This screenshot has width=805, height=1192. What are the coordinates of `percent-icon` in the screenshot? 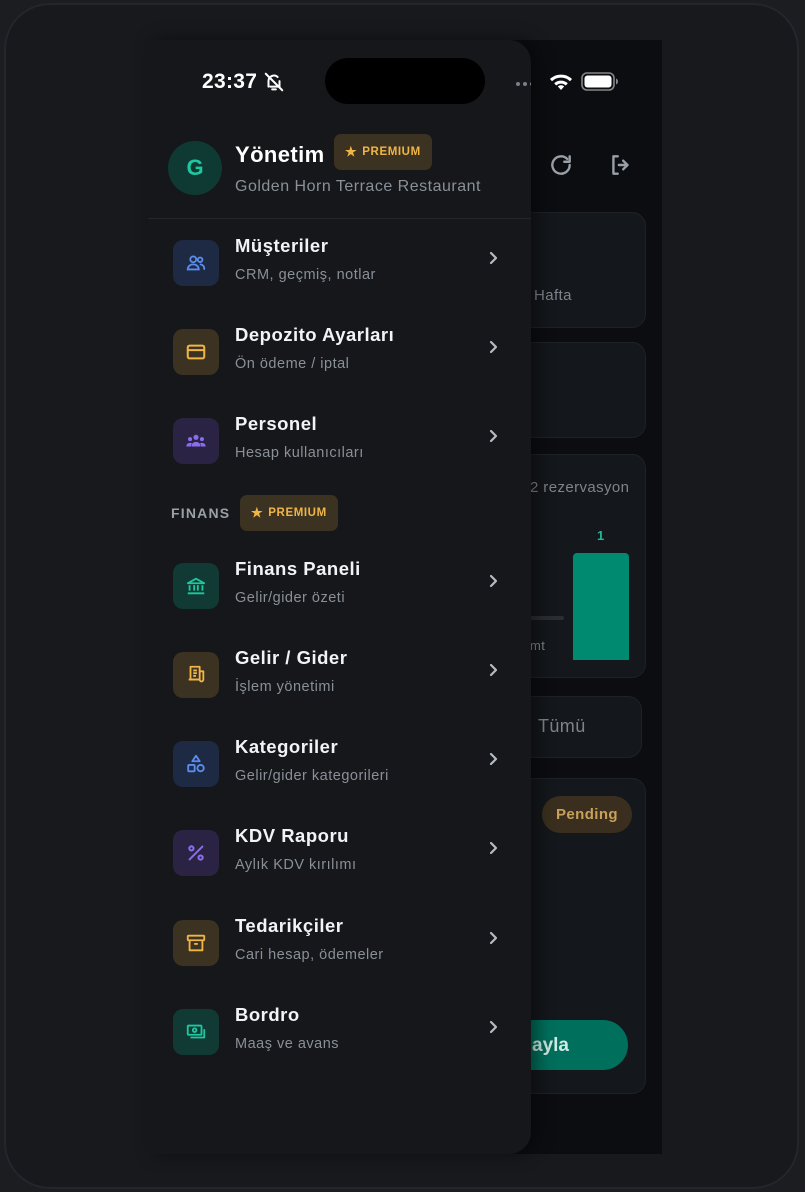 It's located at (196, 853).